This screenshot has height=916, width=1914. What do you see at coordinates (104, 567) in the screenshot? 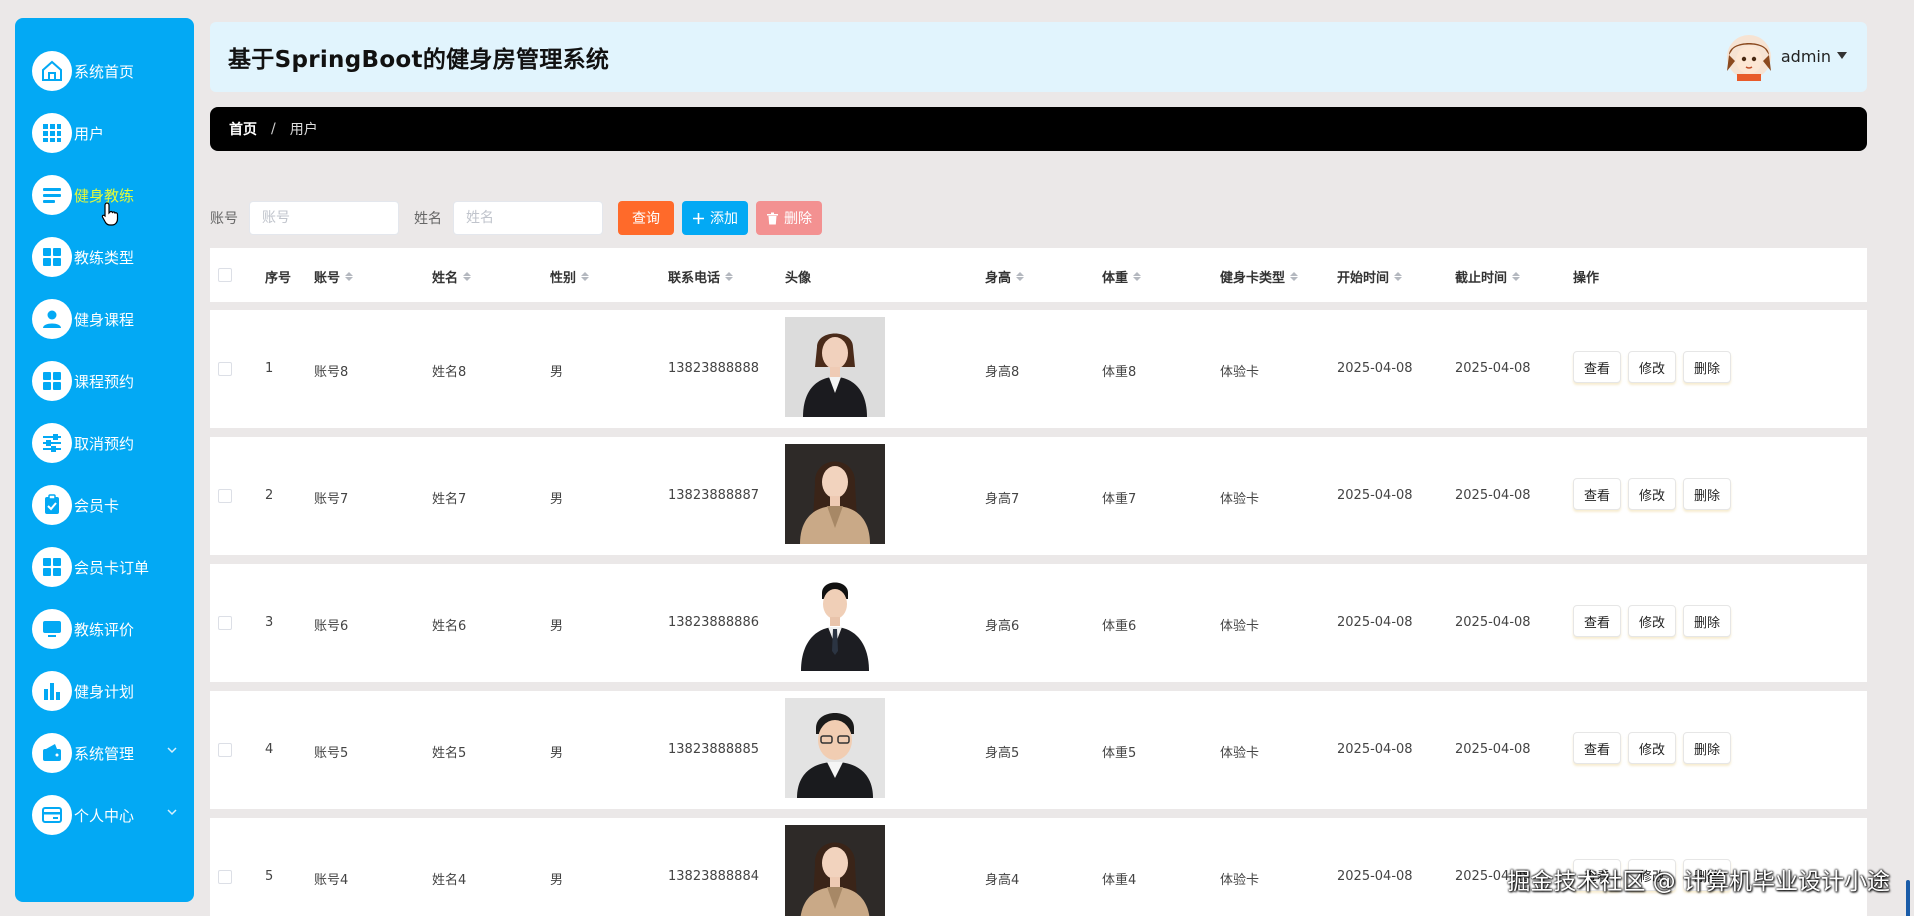
I see `sidebar-item-card-orders: 会员卡订单` at bounding box center [104, 567].